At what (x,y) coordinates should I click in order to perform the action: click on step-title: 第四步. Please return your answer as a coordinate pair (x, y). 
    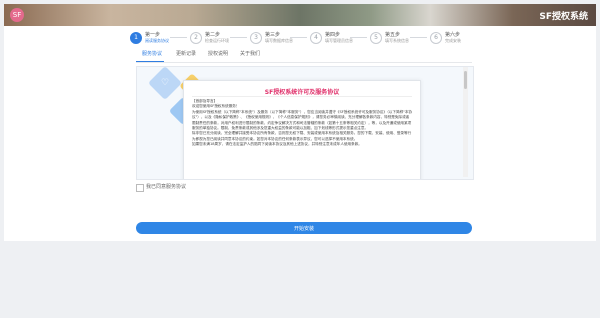
    Looking at the image, I should click on (333, 35).